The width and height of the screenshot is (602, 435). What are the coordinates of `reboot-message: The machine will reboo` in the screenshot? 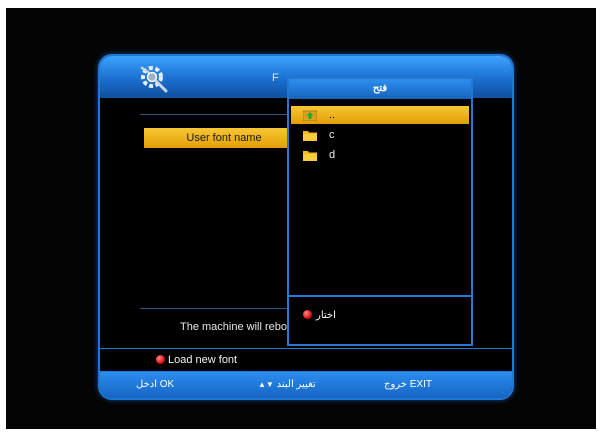 It's located at (237, 327).